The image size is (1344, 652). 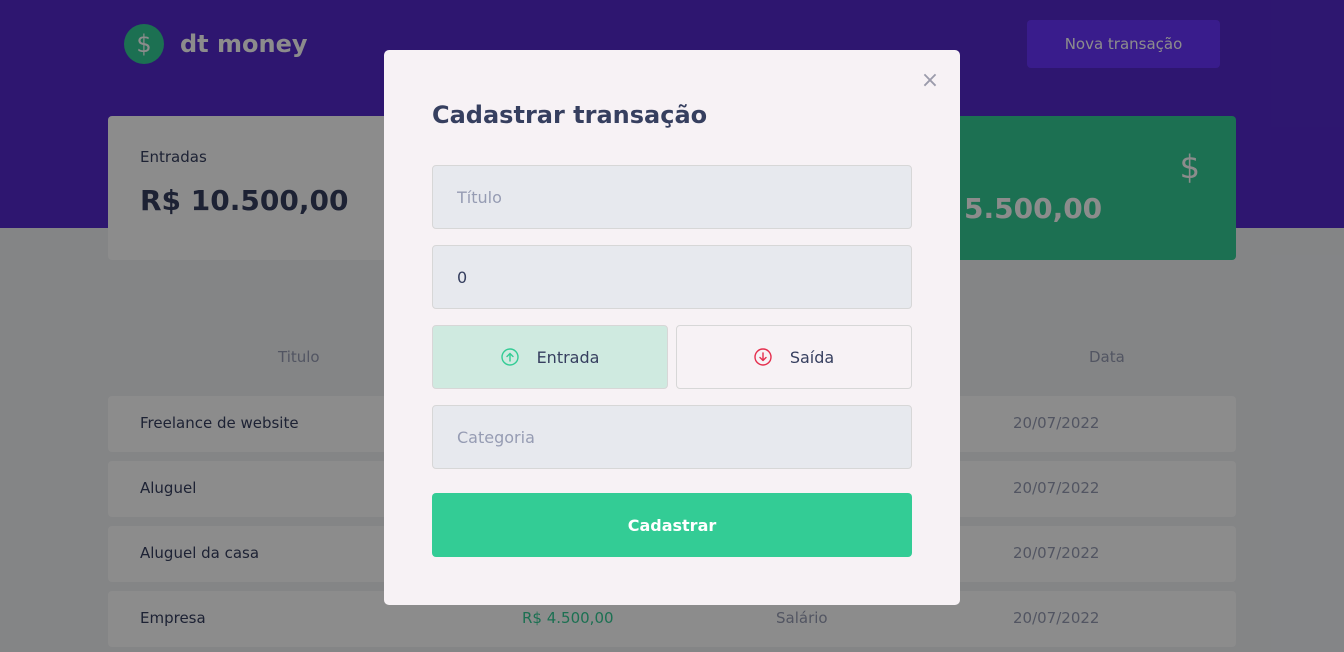 What do you see at coordinates (568, 357) in the screenshot?
I see `income-type-label: Entrada` at bounding box center [568, 357].